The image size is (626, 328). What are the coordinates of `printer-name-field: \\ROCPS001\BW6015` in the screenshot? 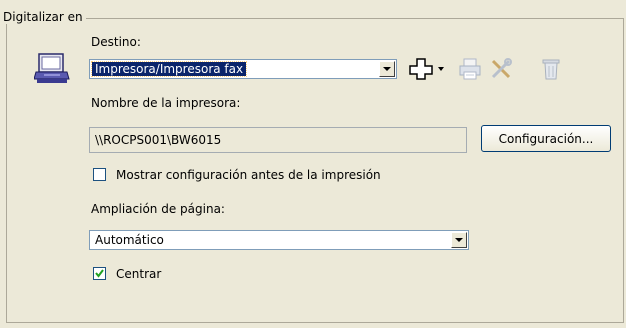 It's located at (278, 140).